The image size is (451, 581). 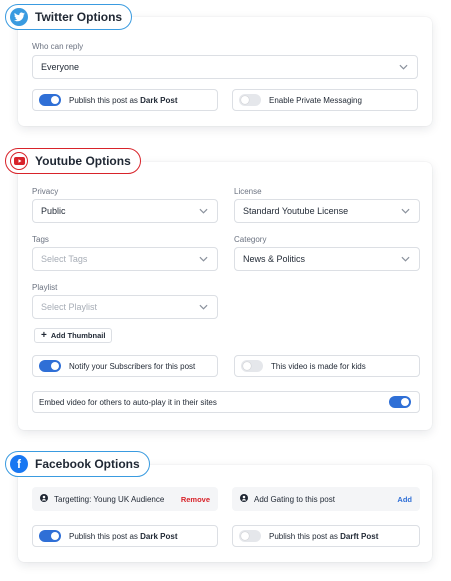 What do you see at coordinates (60, 67) in the screenshot?
I see `who-can-reply-value: Everyone` at bounding box center [60, 67].